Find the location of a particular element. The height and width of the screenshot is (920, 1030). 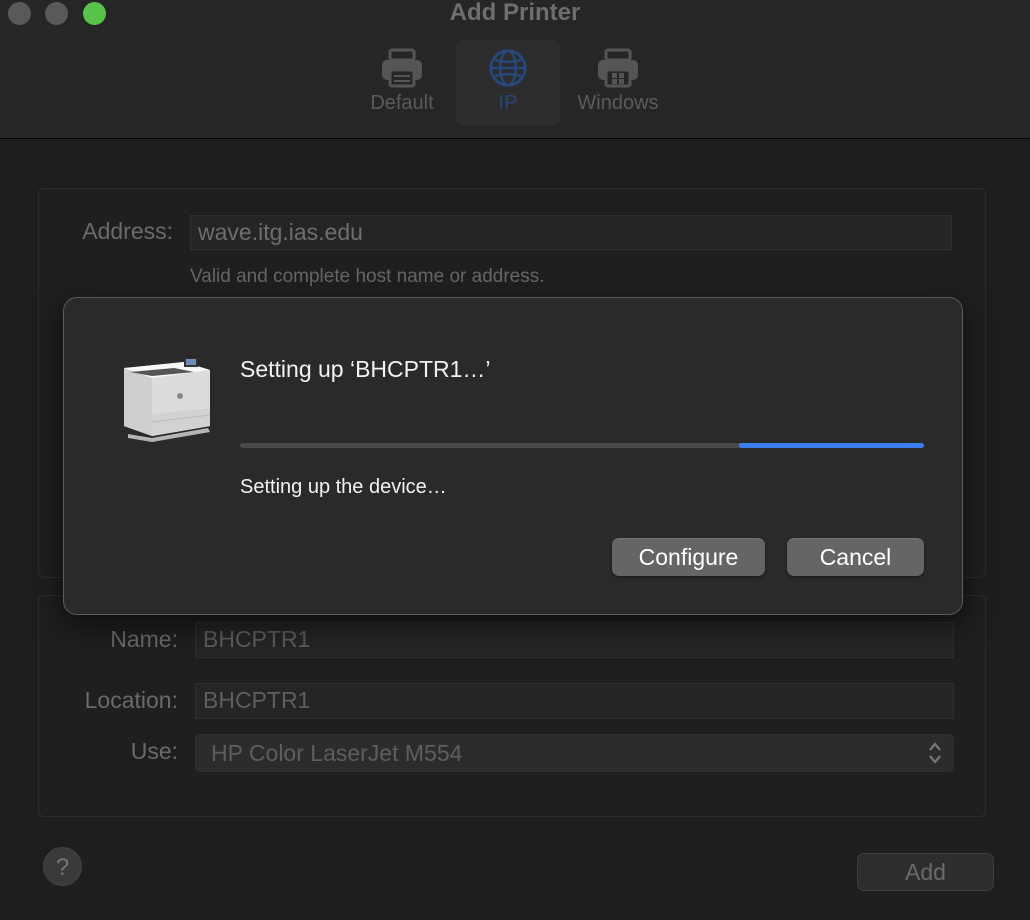

cancel-button: Cancel is located at coordinates (855, 557).